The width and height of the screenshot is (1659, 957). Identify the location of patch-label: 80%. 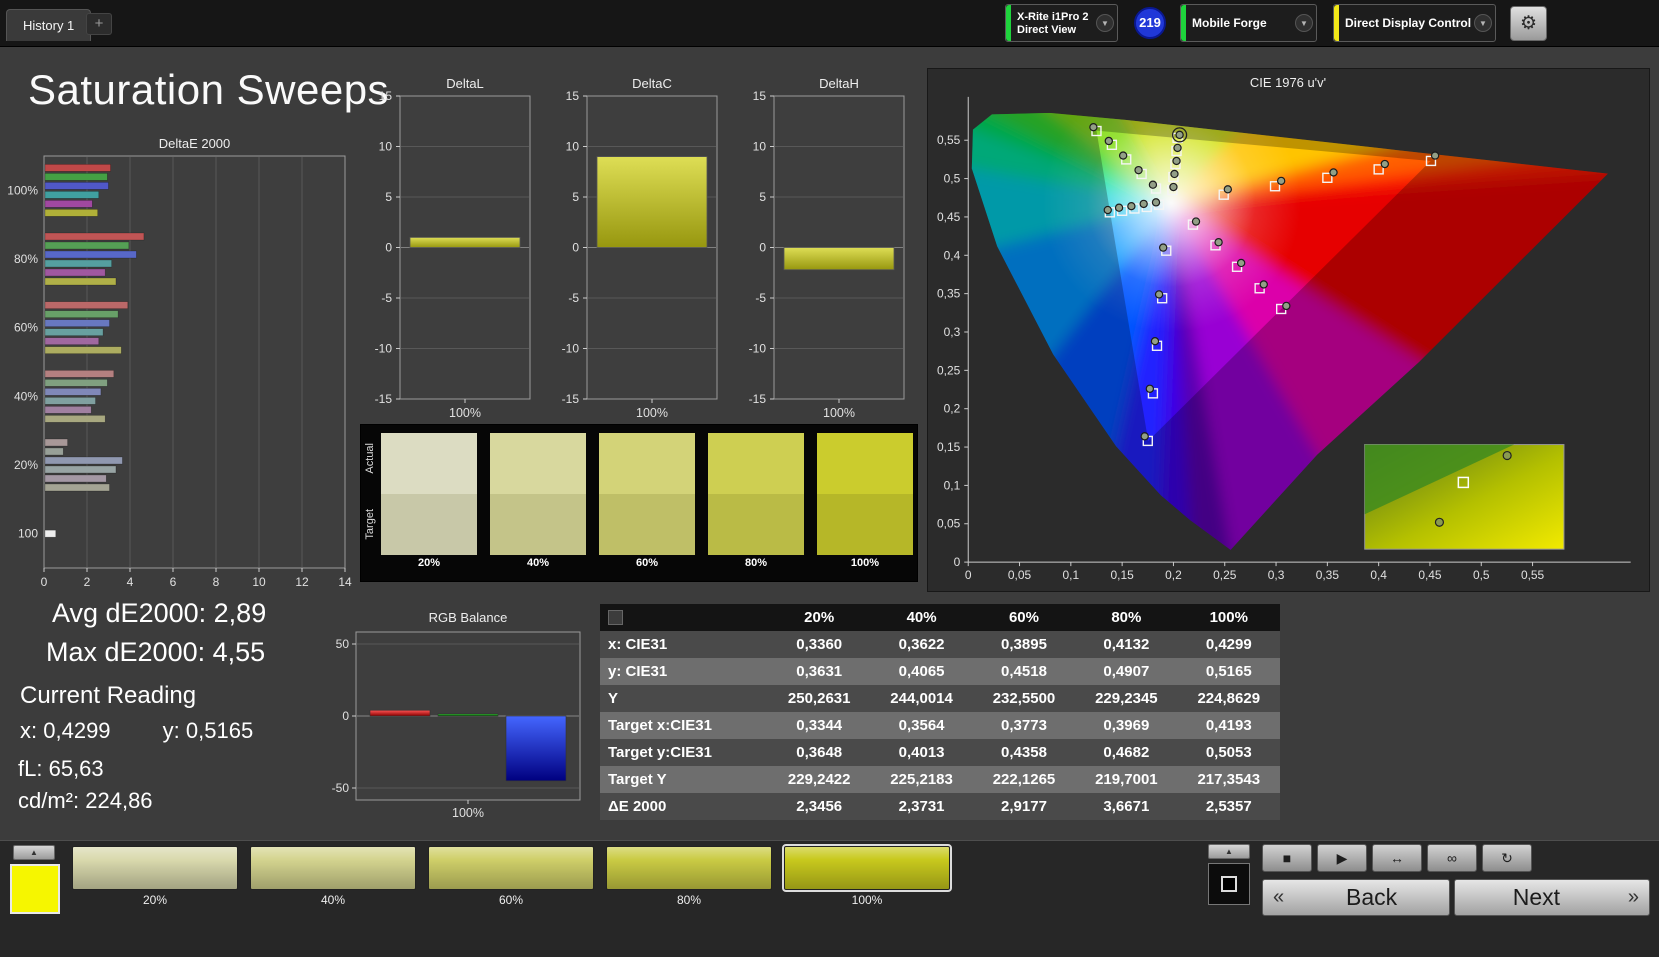
(689, 900).